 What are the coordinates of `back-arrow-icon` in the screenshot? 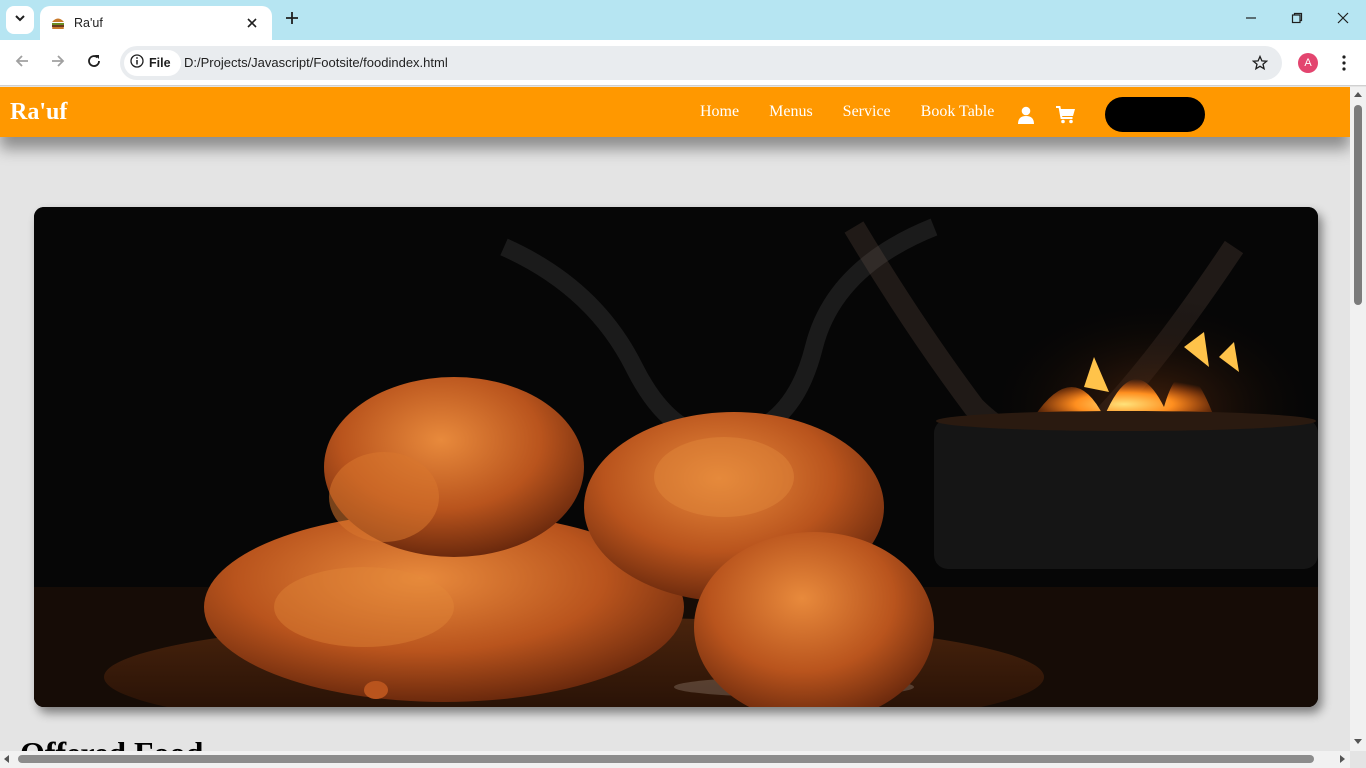 It's located at (22, 63).